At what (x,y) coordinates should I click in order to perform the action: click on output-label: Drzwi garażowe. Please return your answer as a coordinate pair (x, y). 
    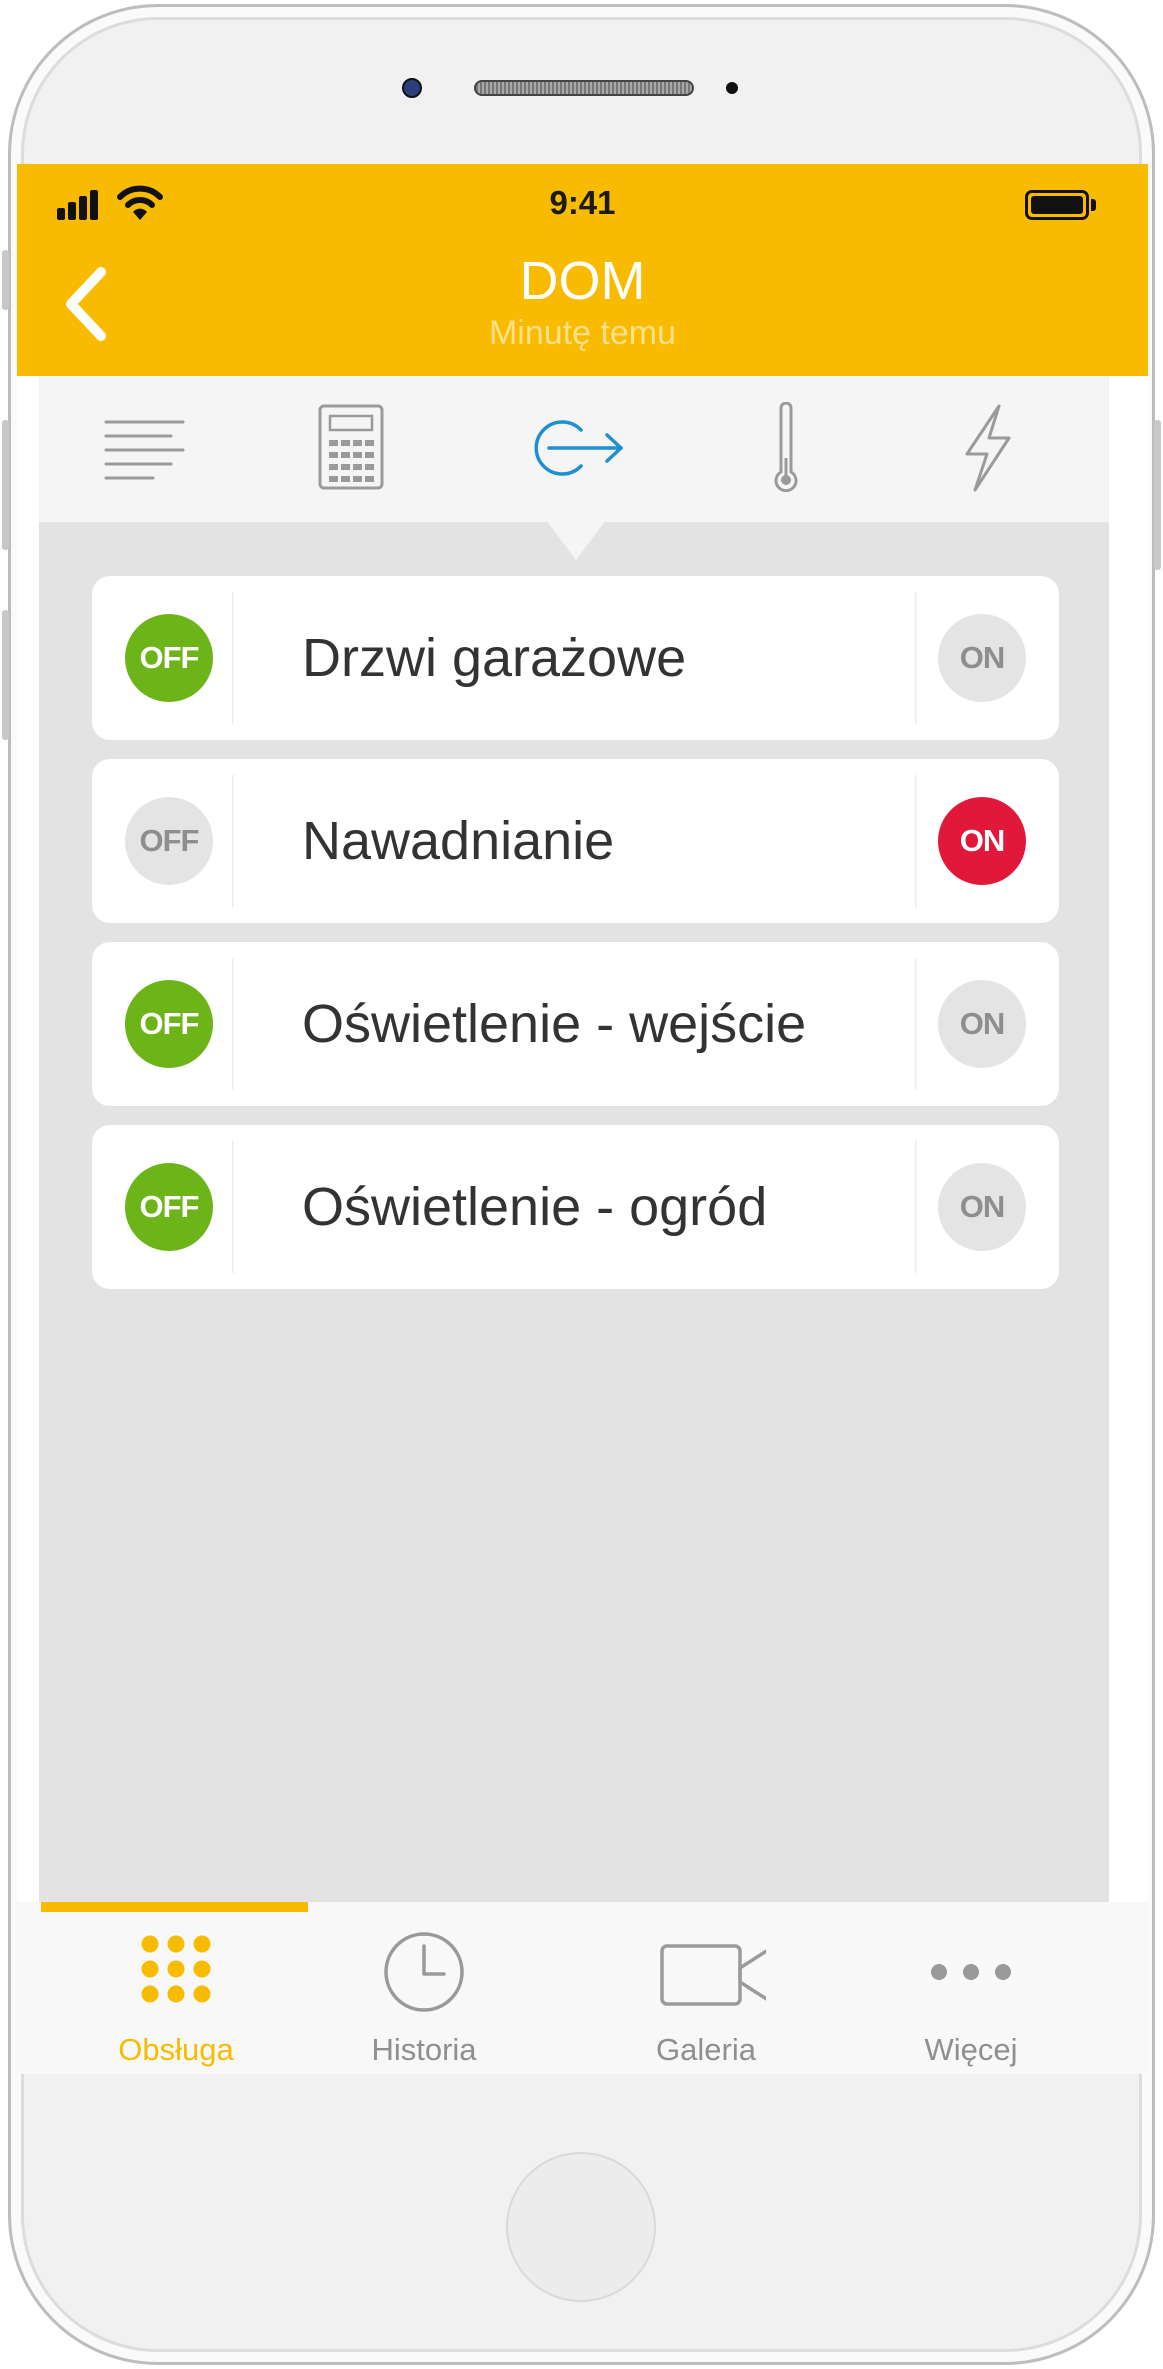
    Looking at the image, I should click on (494, 658).